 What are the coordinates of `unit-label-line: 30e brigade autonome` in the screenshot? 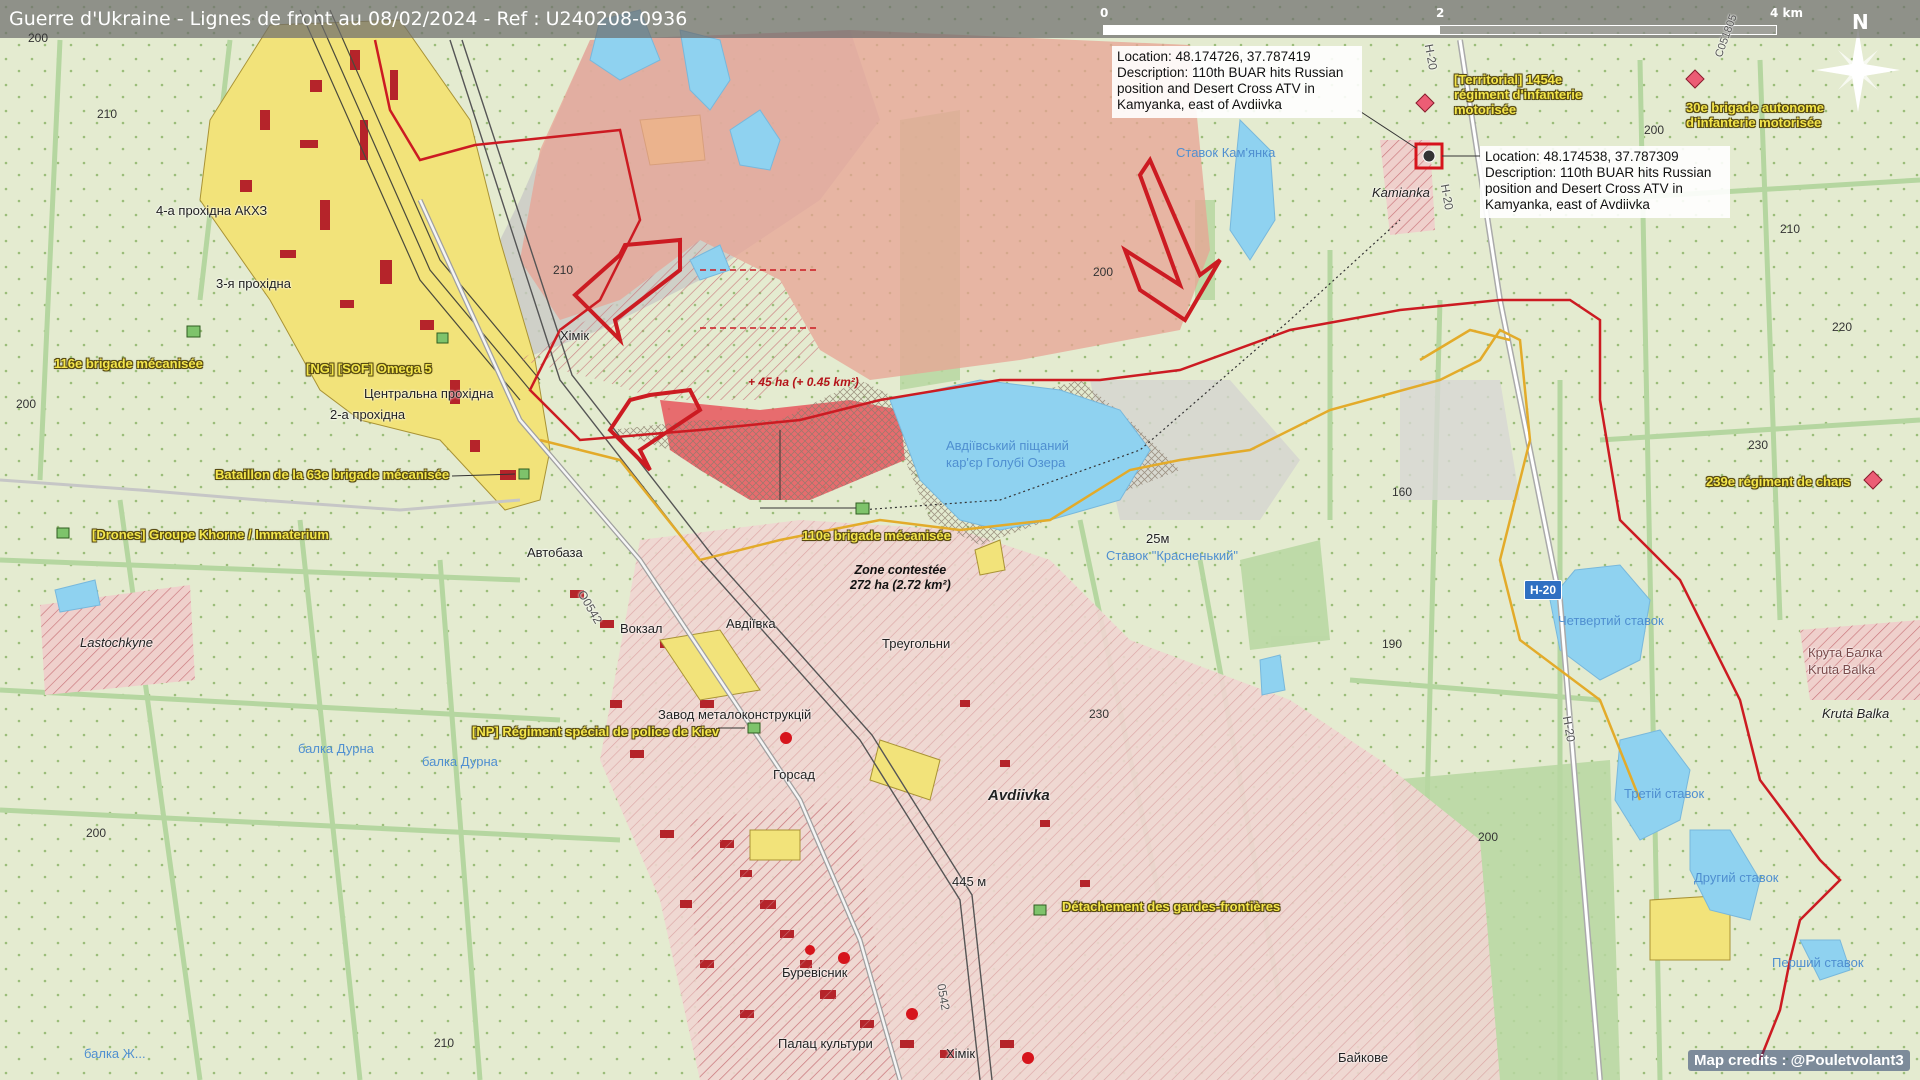 It's located at (1755, 107).